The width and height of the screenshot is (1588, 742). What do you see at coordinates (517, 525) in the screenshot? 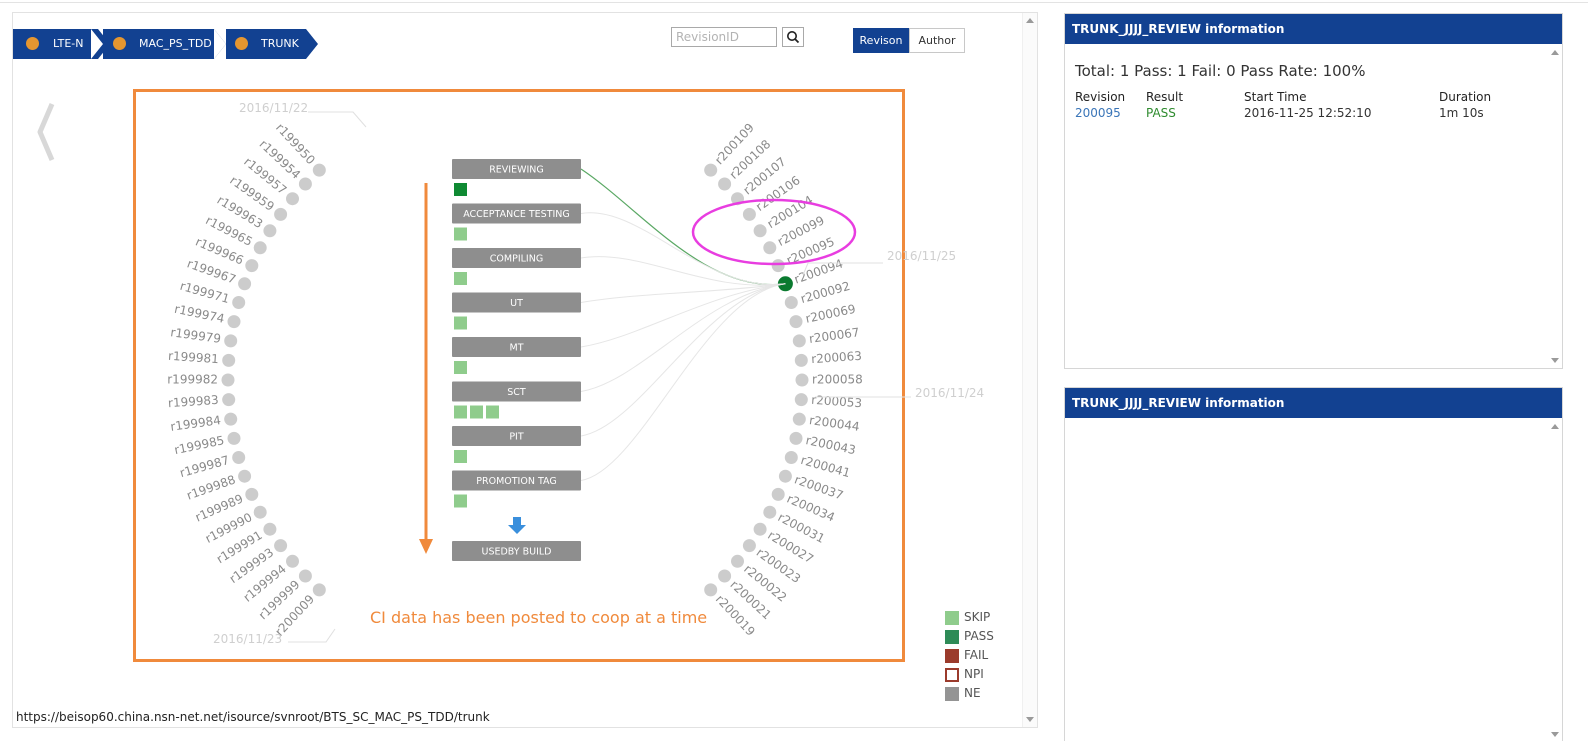
I see `down-arrow-icon` at bounding box center [517, 525].